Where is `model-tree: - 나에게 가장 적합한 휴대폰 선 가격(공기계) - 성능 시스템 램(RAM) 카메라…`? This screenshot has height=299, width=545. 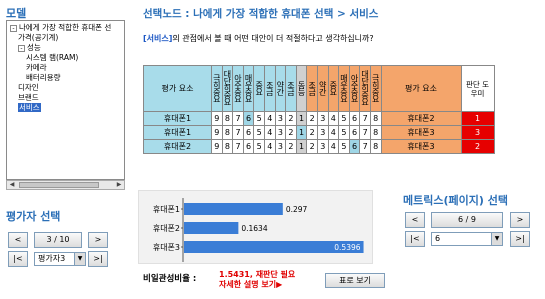 model-tree: - 나에게 가장 적합한 휴대폰 선 가격(공기계) - 성능 시스템 램(RAM) 카메라… is located at coordinates (65, 100).